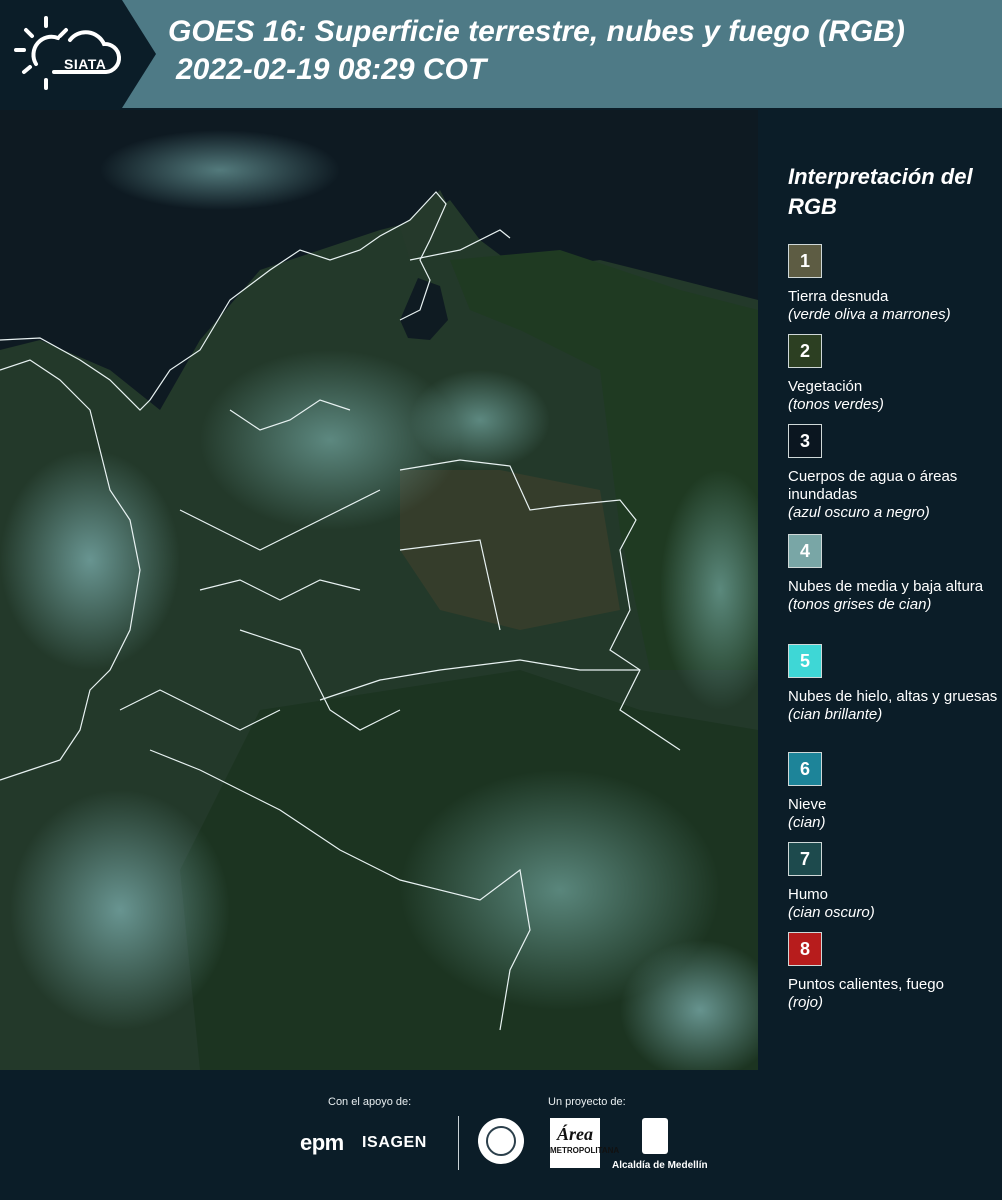 The image size is (1002, 1200). I want to click on legend-label: Vegetación, so click(825, 386).